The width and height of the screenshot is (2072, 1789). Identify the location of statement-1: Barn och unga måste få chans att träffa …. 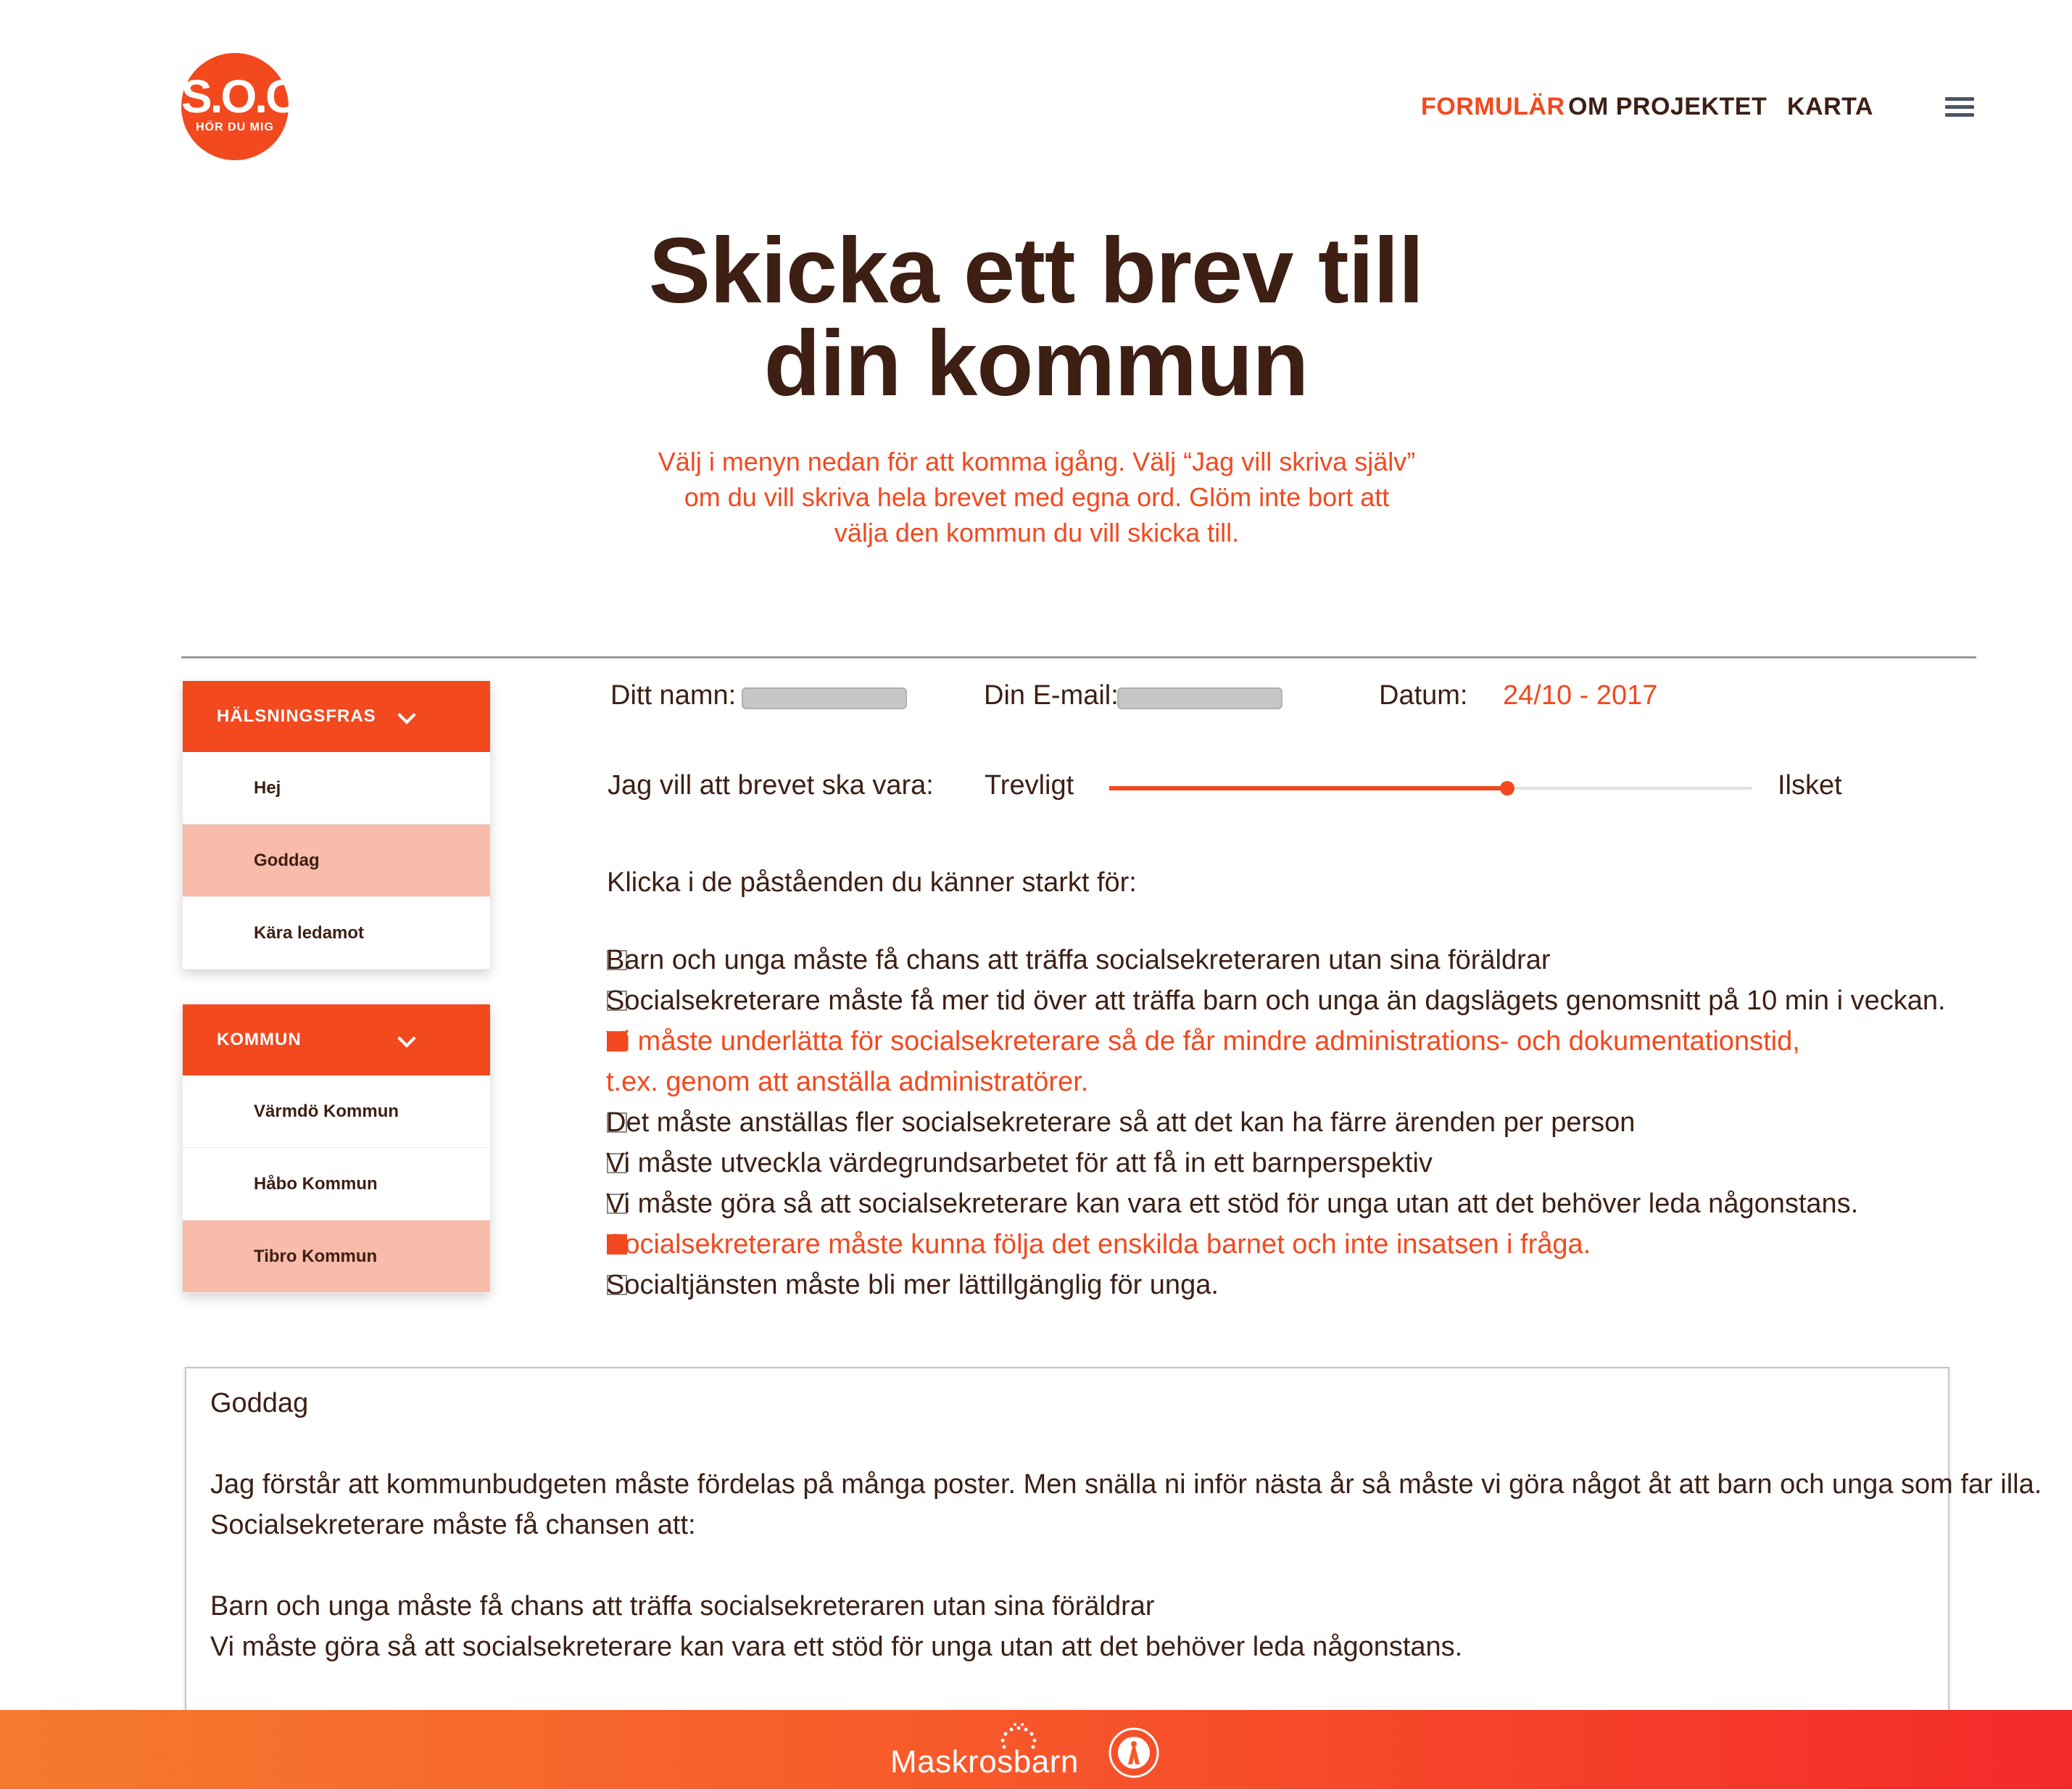
(1078, 960).